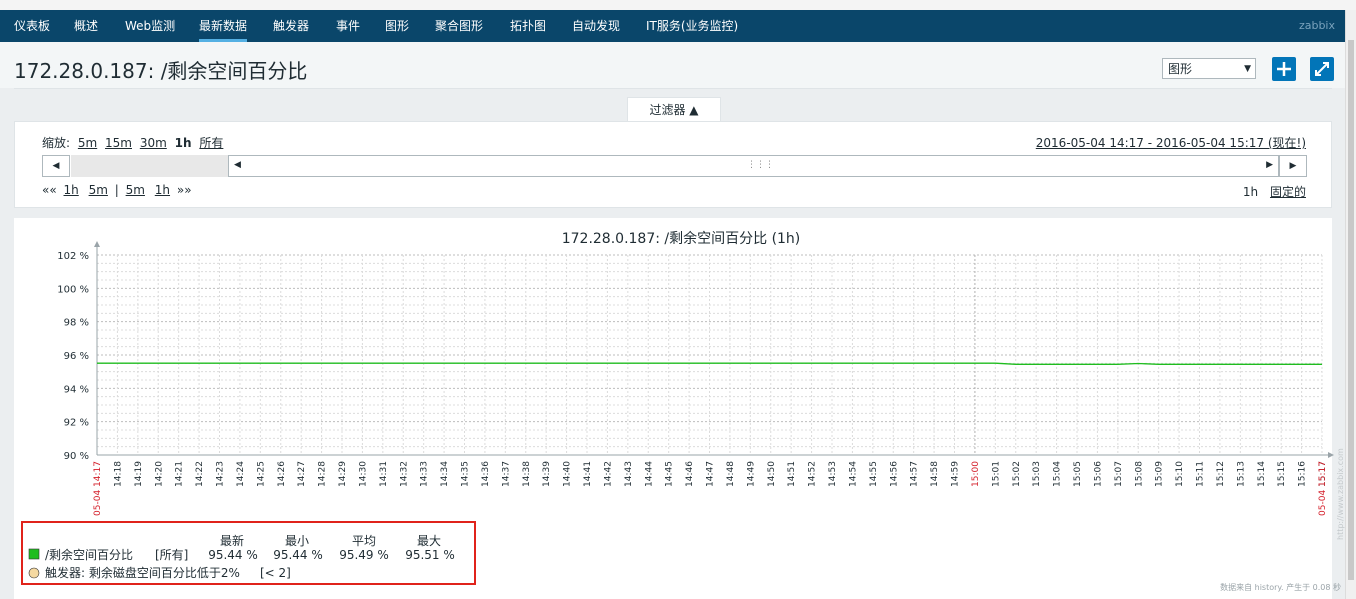 This screenshot has width=1356, height=599. I want to click on chart-title: 172.28.0.187: /剩余空间百分比 (1h), so click(681, 238).